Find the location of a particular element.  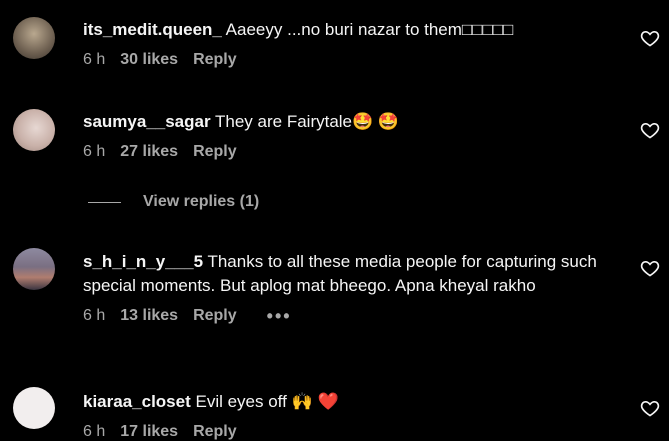

comment-meta: 6 h 27 likes Reply is located at coordinates (353, 152).